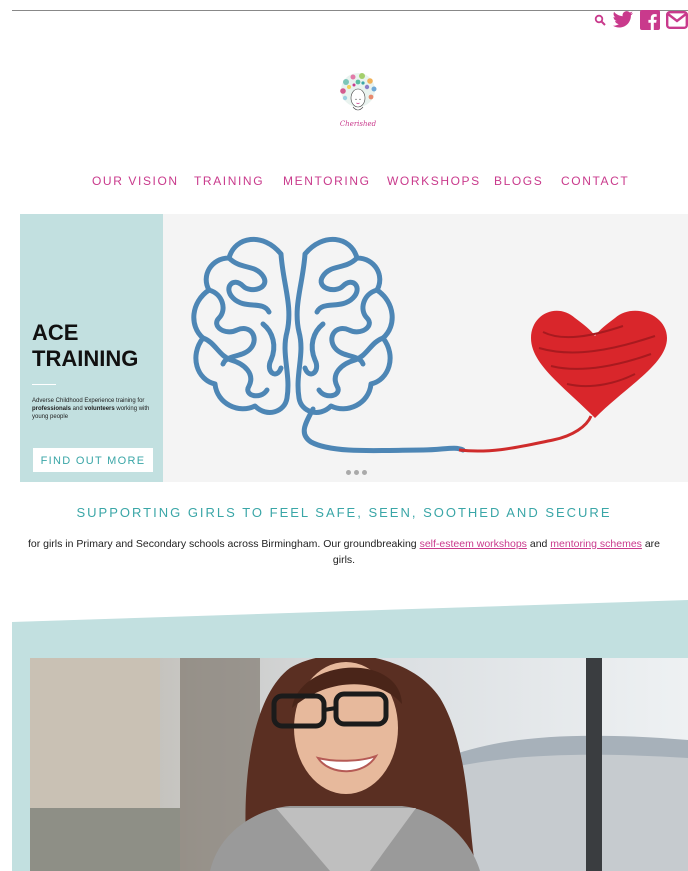 This screenshot has height=871, width=688. Describe the element at coordinates (677, 22) in the screenshot. I see `mail-icon` at that location.